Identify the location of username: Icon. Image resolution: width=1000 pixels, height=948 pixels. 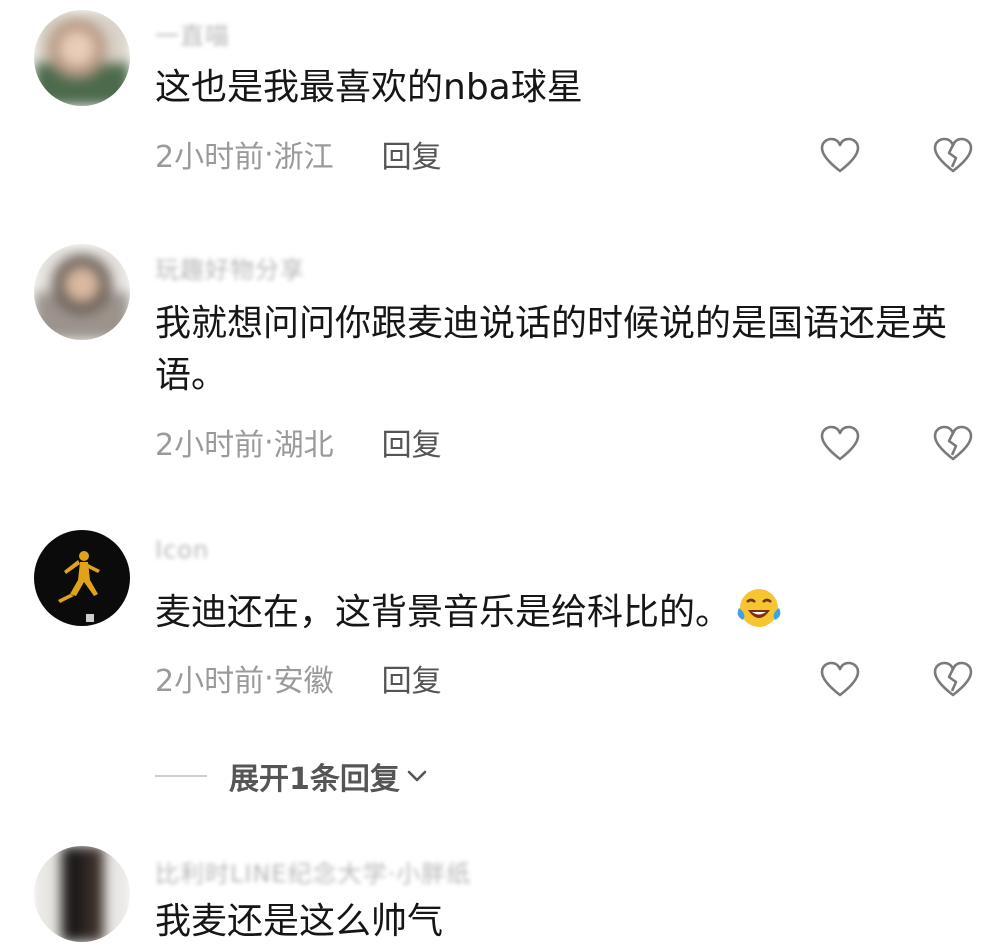
(182, 551).